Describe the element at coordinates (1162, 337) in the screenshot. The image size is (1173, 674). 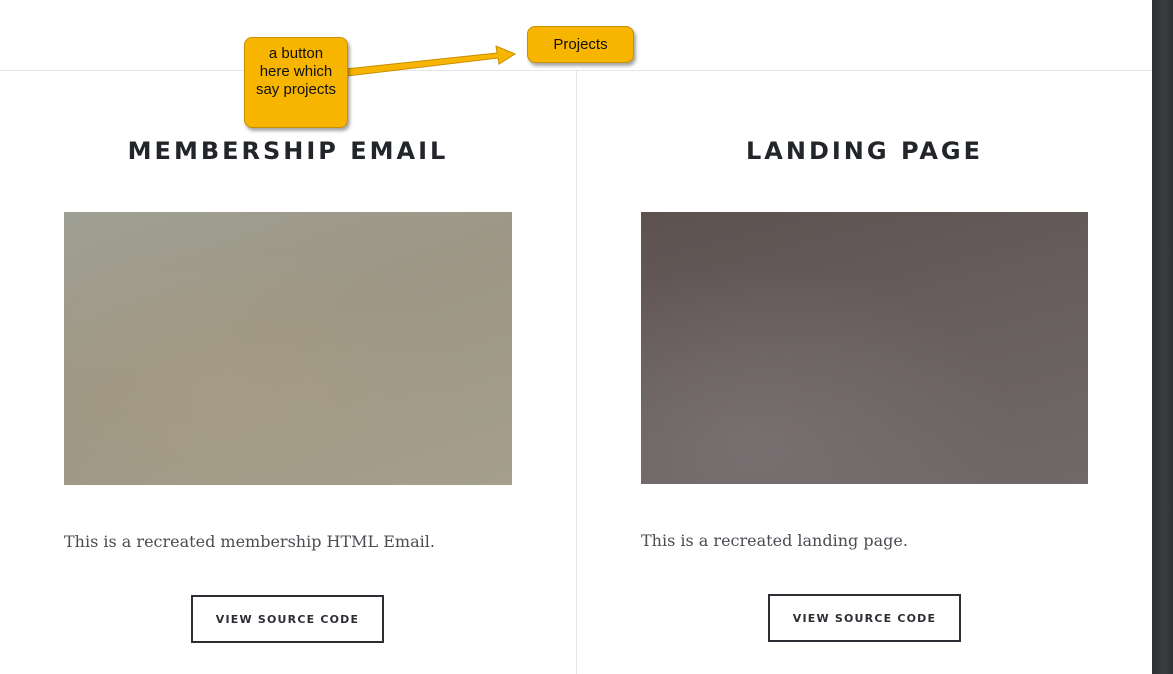
I see `window-edge` at that location.